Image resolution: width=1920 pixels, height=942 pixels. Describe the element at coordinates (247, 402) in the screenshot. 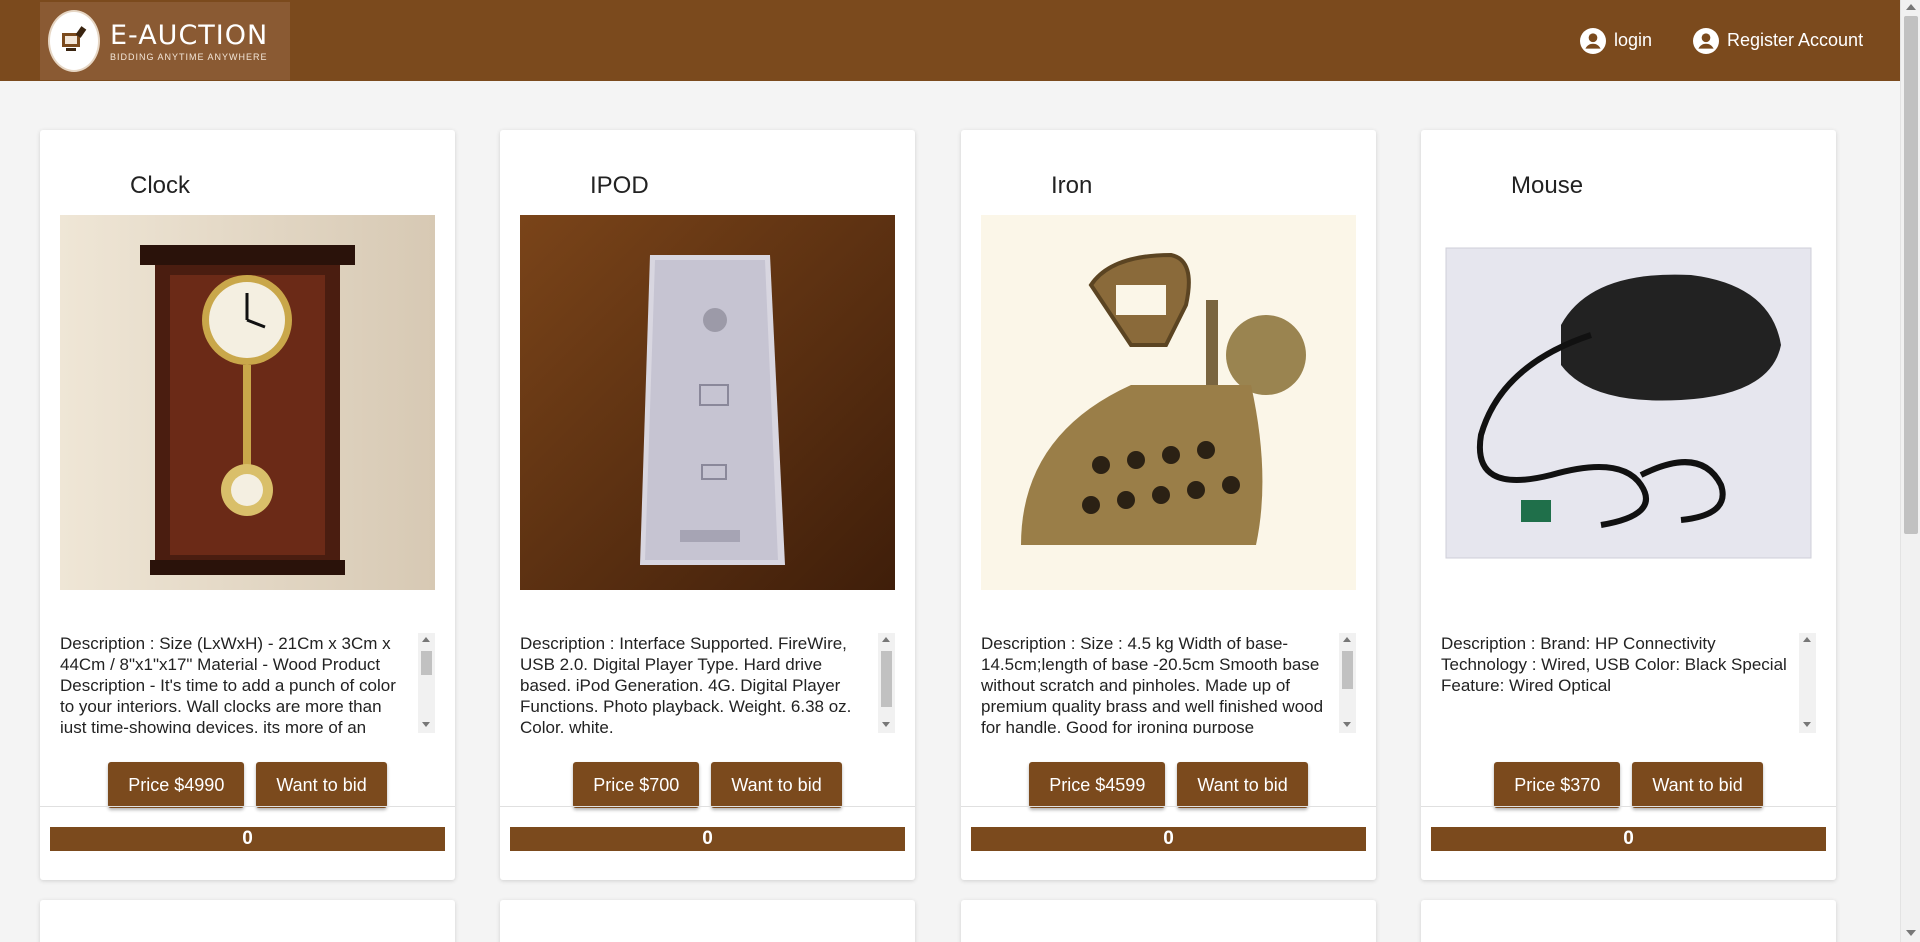

I see `wall-clock-image` at that location.